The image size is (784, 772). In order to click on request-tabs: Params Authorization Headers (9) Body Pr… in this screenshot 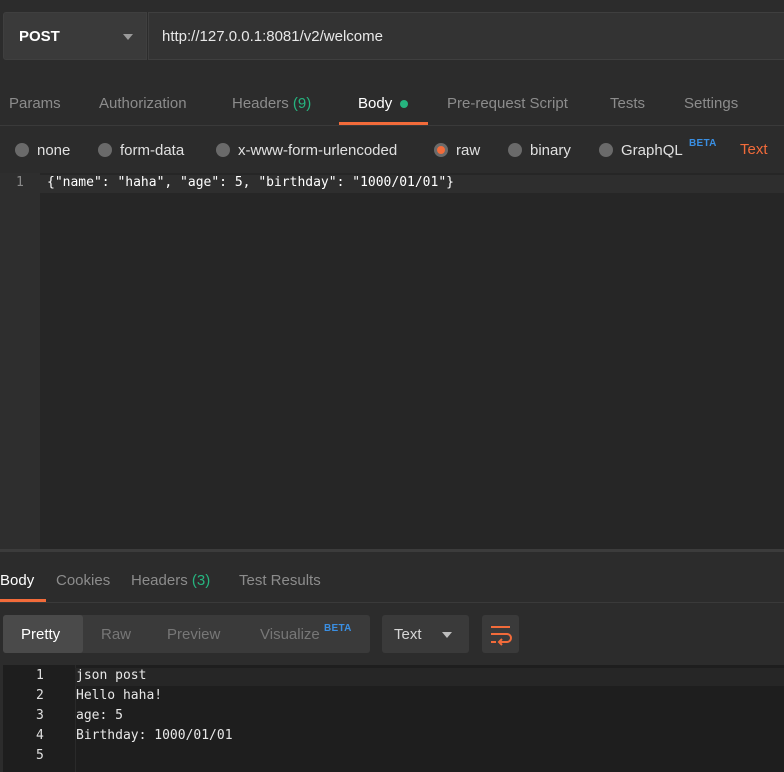, I will do `click(392, 105)`.